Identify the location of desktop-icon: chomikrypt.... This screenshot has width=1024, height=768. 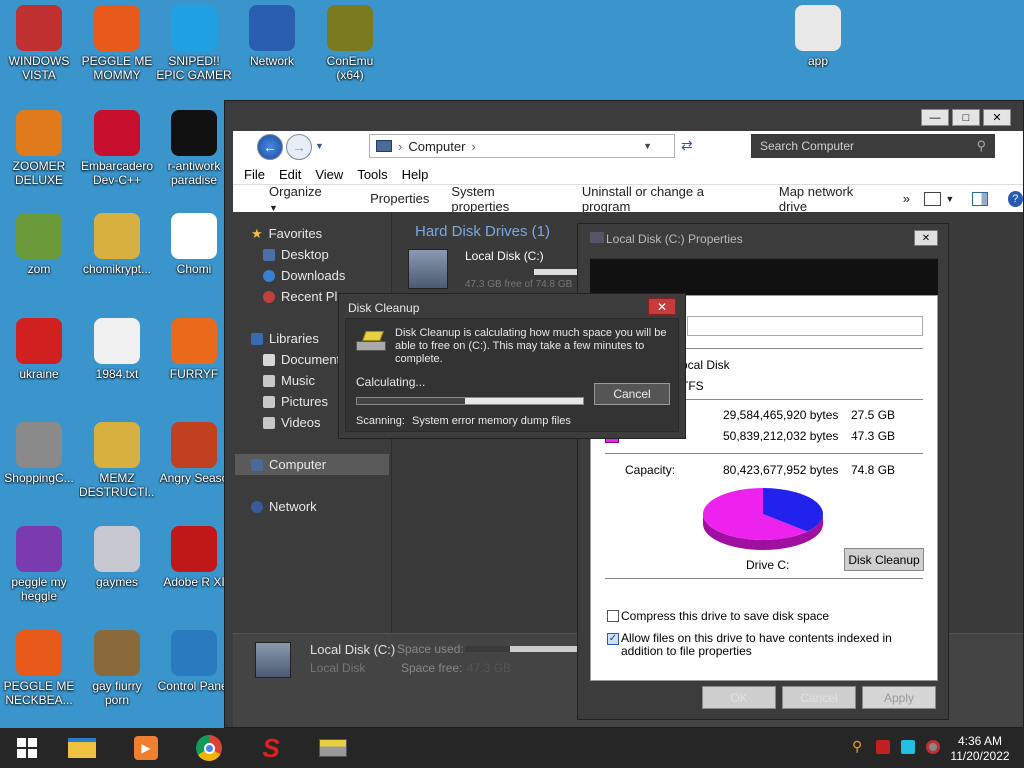
(117, 244).